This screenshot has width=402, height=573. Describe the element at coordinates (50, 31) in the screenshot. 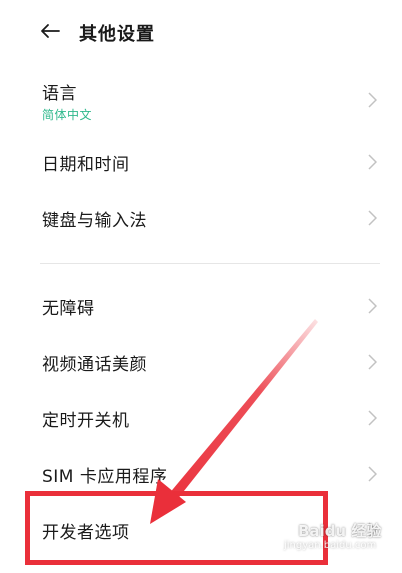

I see `arrow-left-icon` at that location.